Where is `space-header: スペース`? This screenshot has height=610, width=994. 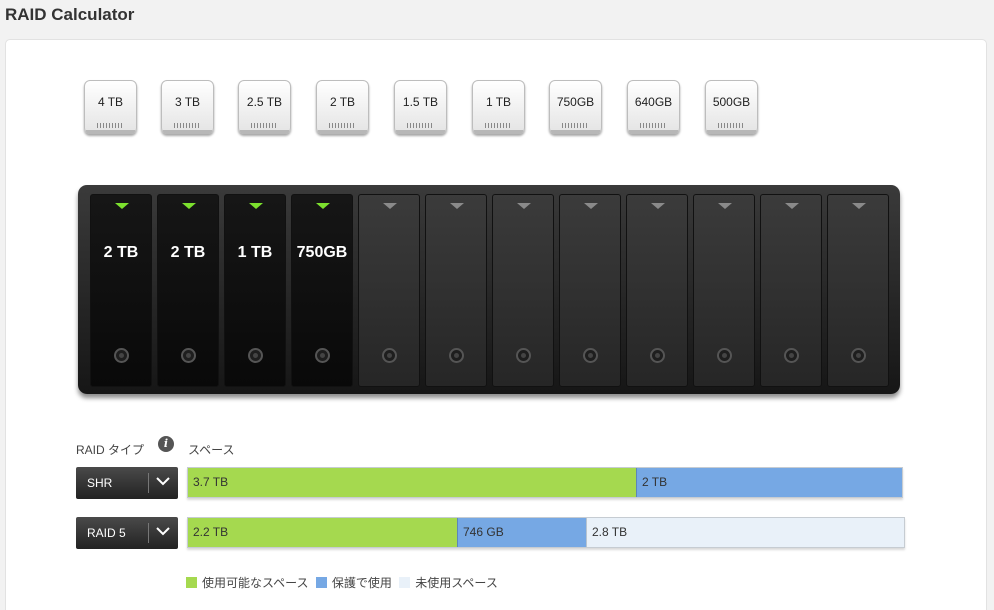
space-header: スペース is located at coordinates (211, 450).